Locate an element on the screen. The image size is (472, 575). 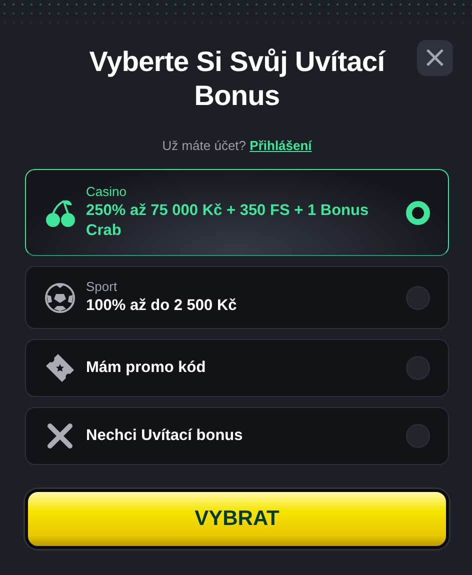
bonus-option: Casino 250% až 75 000 Kč + 350 FS + 1 Bonus Crab is located at coordinates (237, 212).